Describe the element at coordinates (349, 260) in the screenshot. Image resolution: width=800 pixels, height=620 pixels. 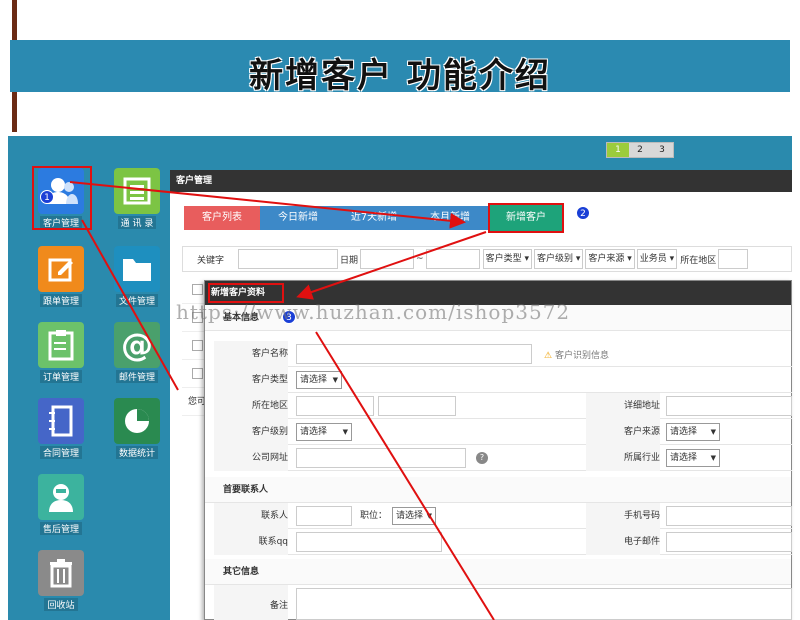
I see `date-label: 日期` at that location.